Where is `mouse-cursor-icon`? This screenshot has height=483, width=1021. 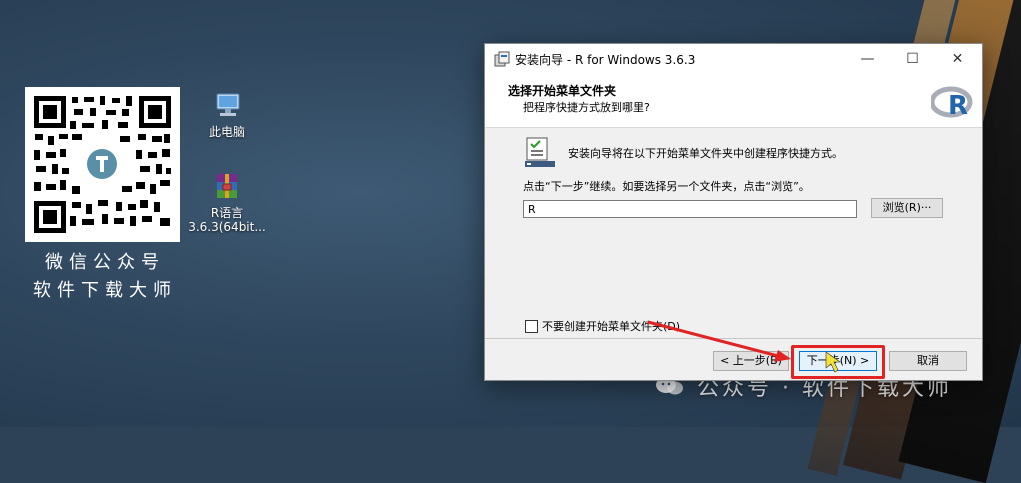
mouse-cursor-icon is located at coordinates (833, 362).